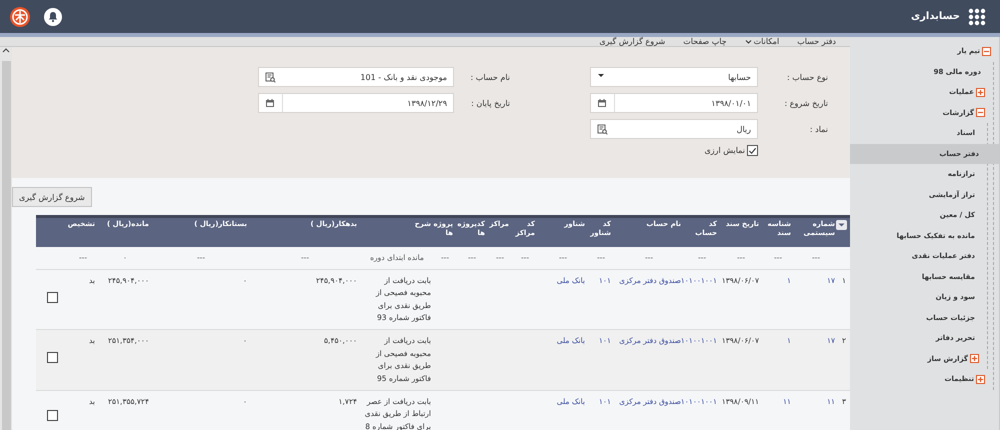 This screenshot has width=1000, height=430. I want to click on field-label: تاریخ پایان :, so click(490, 103).